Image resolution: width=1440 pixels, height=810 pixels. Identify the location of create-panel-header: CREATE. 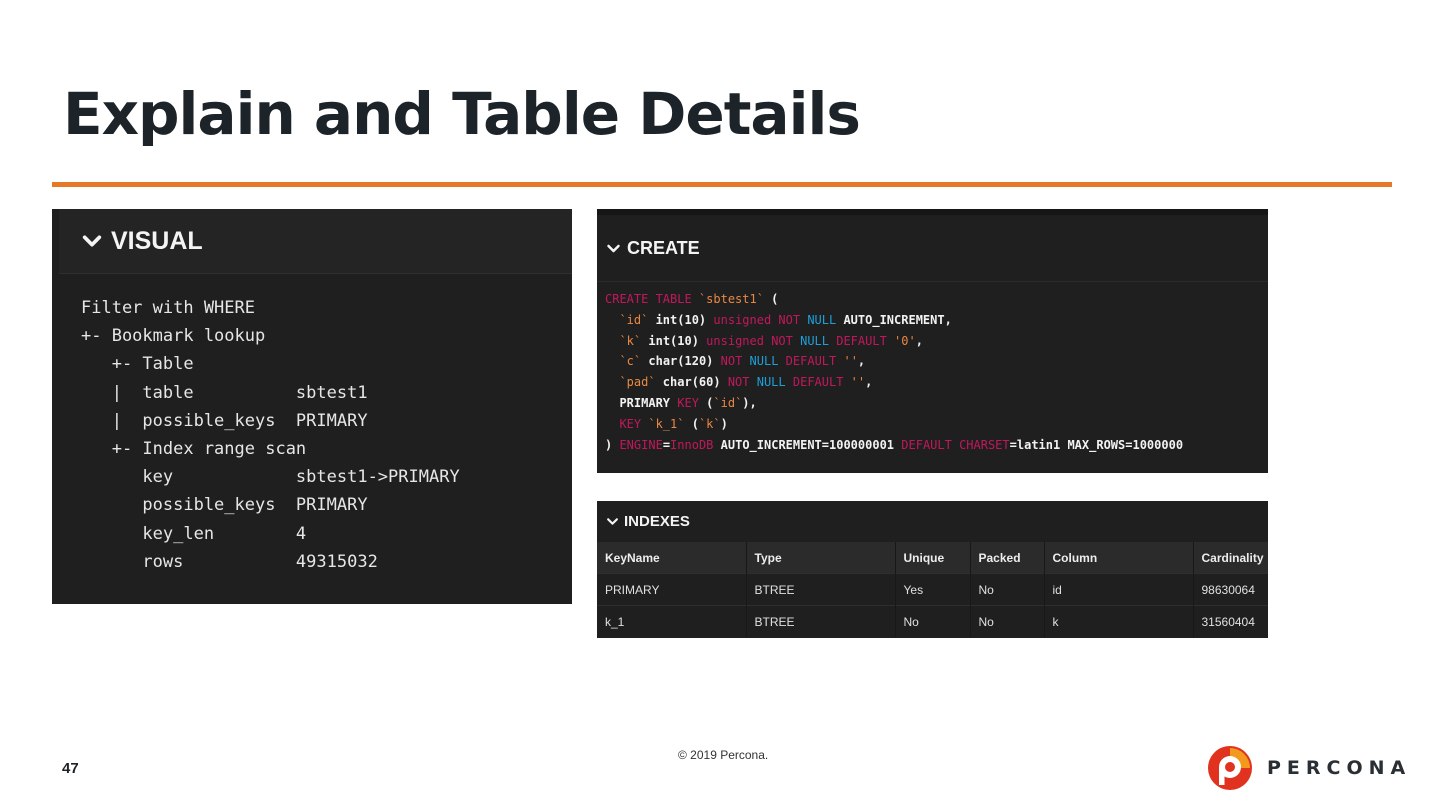
(932, 248).